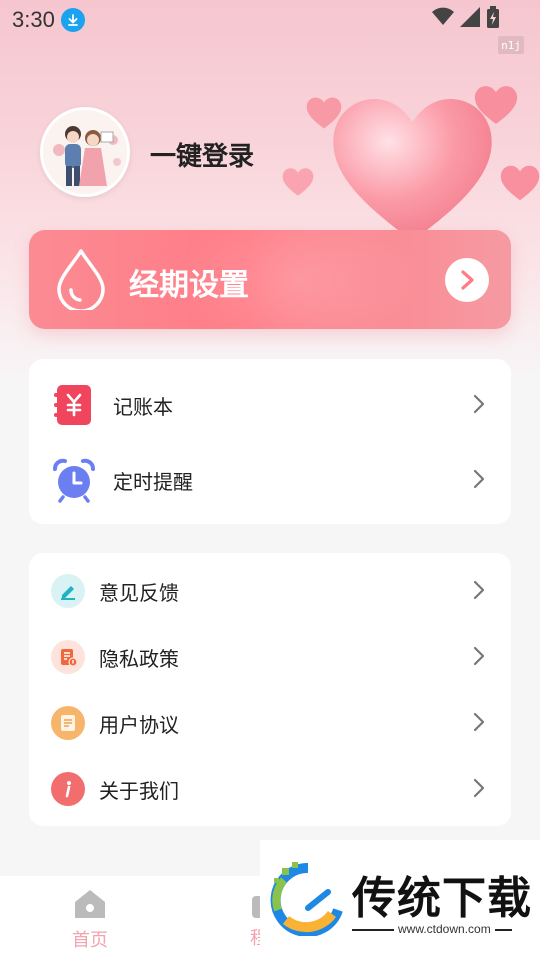 This screenshot has width=540, height=960. What do you see at coordinates (143, 406) in the screenshot?
I see `menu-item-label: 记账本` at bounding box center [143, 406].